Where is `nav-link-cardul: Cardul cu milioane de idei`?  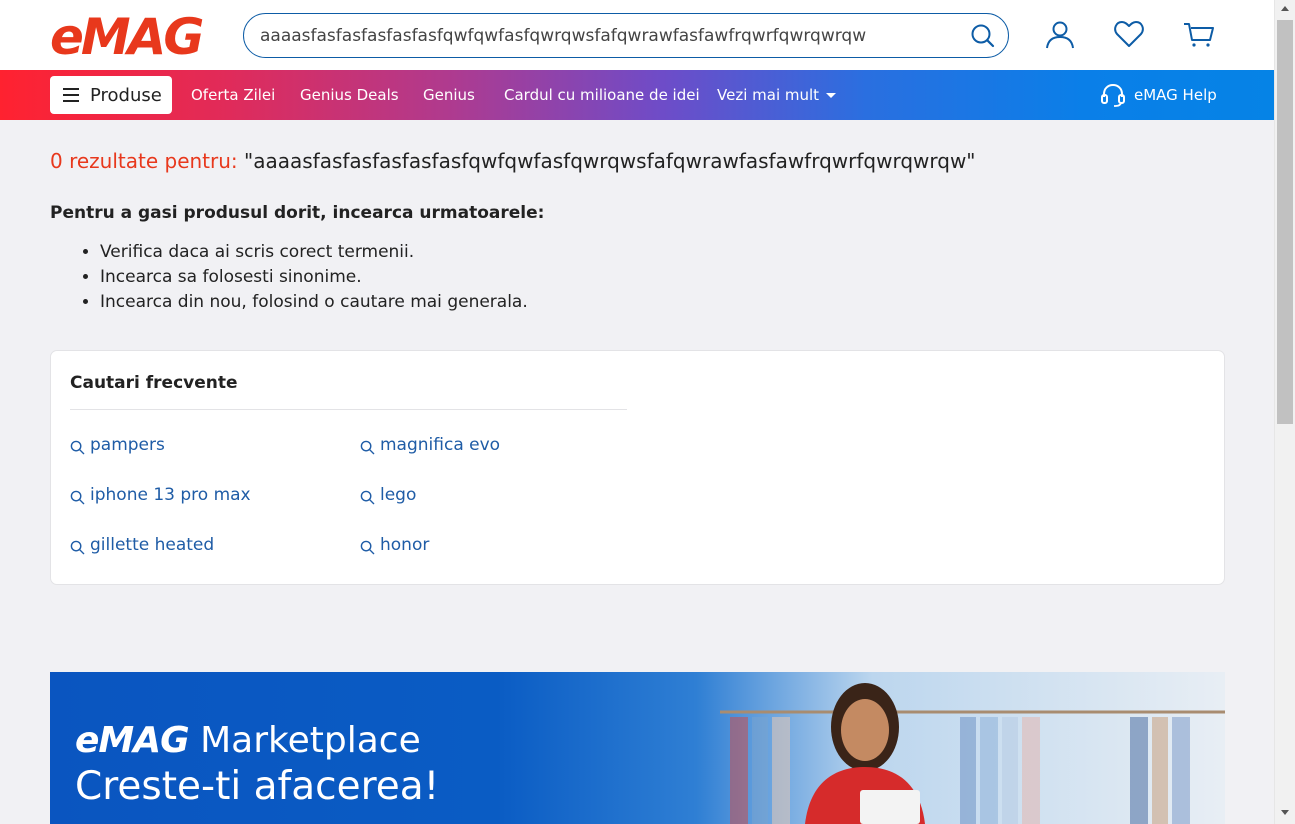
nav-link-cardul: Cardul cu milioane de idei is located at coordinates (602, 95).